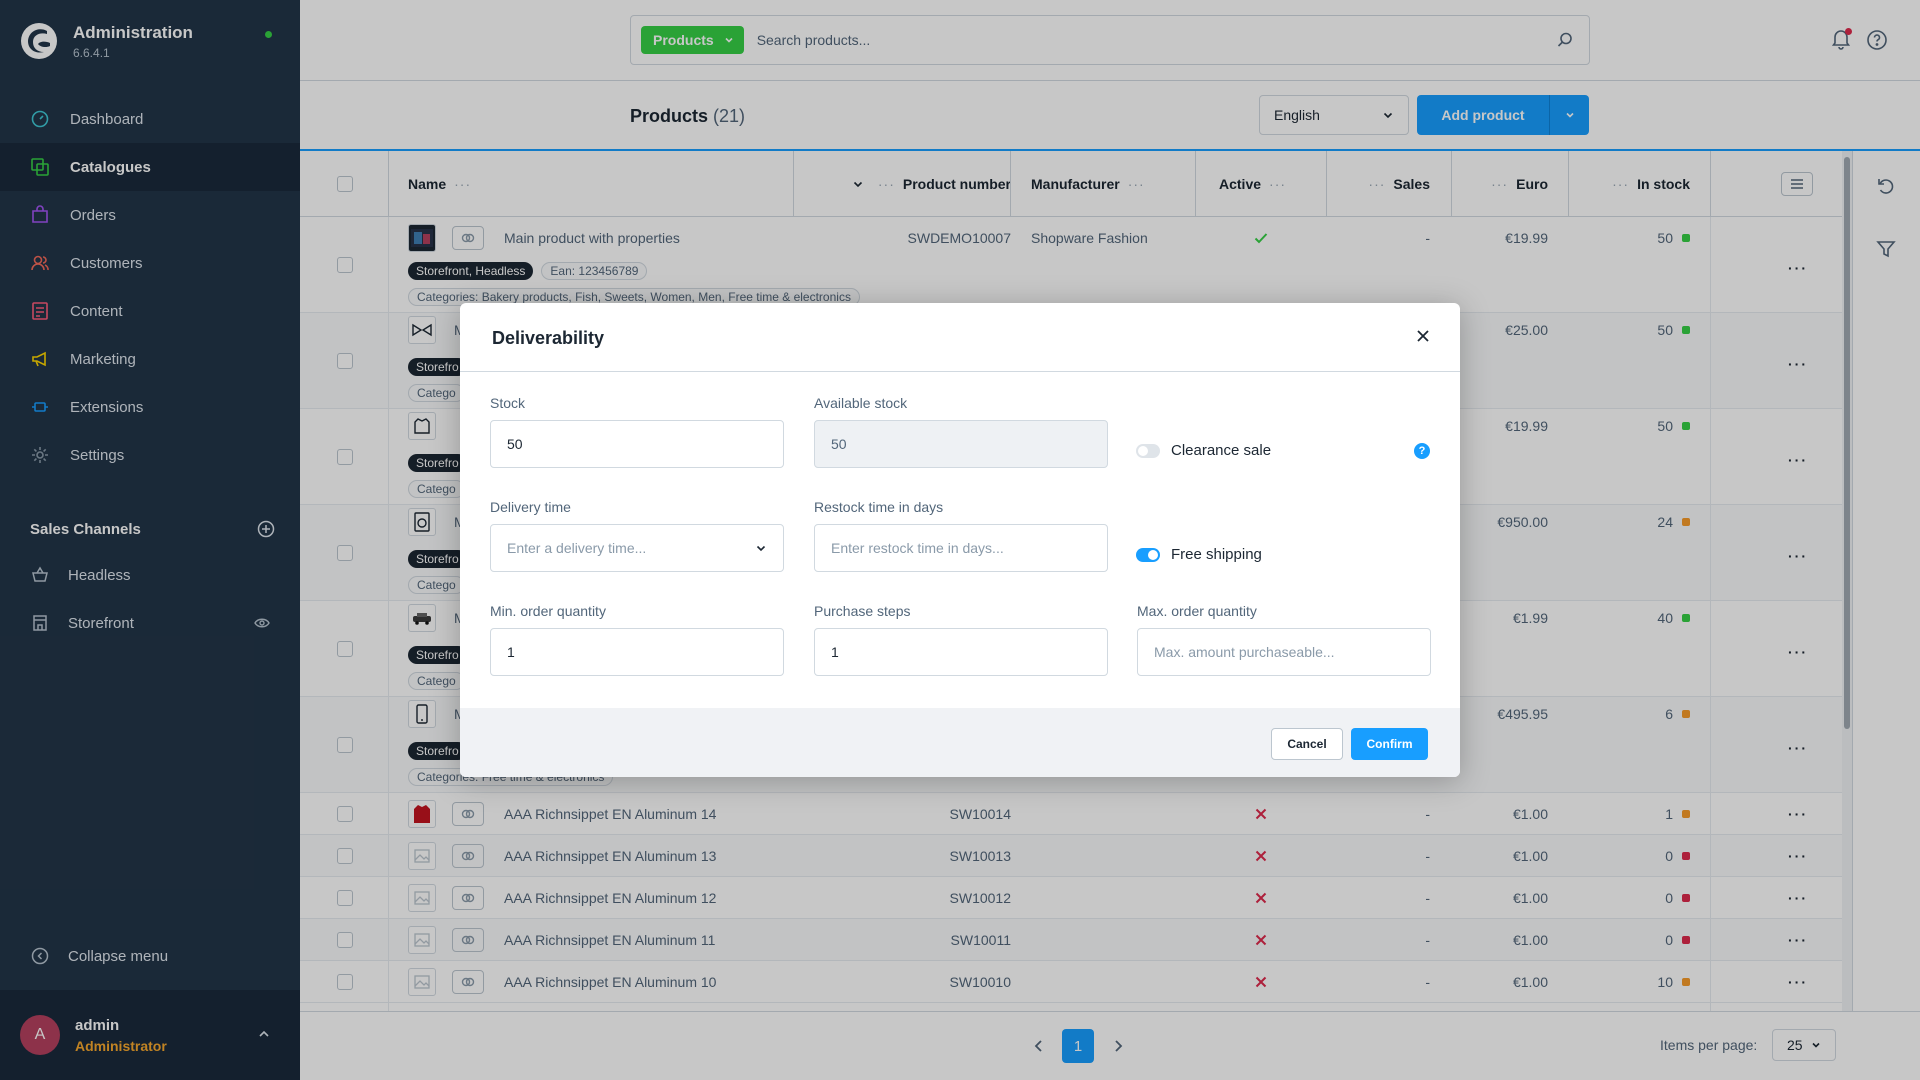 The width and height of the screenshot is (1920, 1080). Describe the element at coordinates (1216, 554) in the screenshot. I see `free-shipping-label: Free shipping` at that location.